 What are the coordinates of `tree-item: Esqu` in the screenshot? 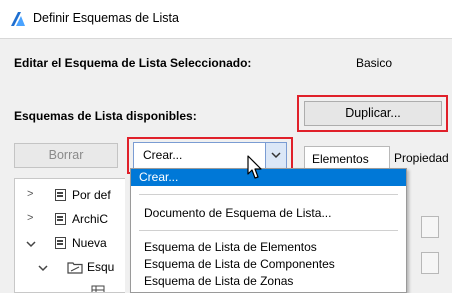 It's located at (70, 268).